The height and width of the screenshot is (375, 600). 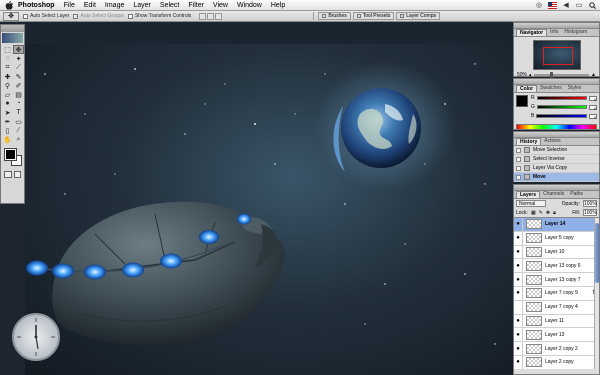 What do you see at coordinates (556, 177) in the screenshot?
I see `history-item: Move` at bounding box center [556, 177].